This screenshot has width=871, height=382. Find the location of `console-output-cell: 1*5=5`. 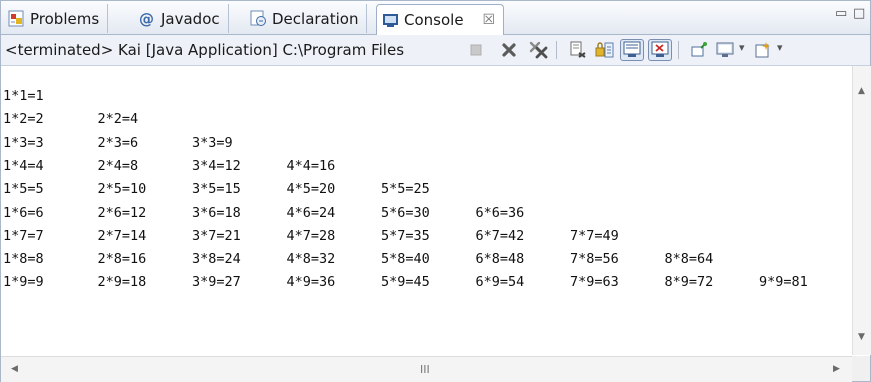

console-output-cell: 1*5=5 is located at coordinates (23, 189).